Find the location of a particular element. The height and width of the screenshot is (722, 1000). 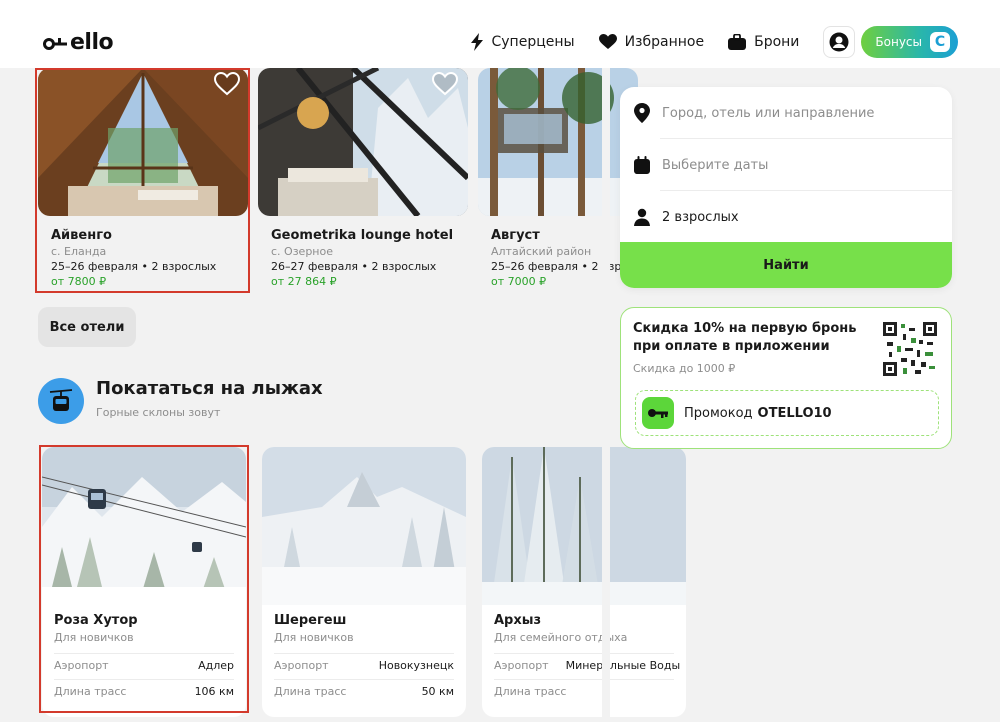

nav-supersales: Суперцены is located at coordinates (522, 42).